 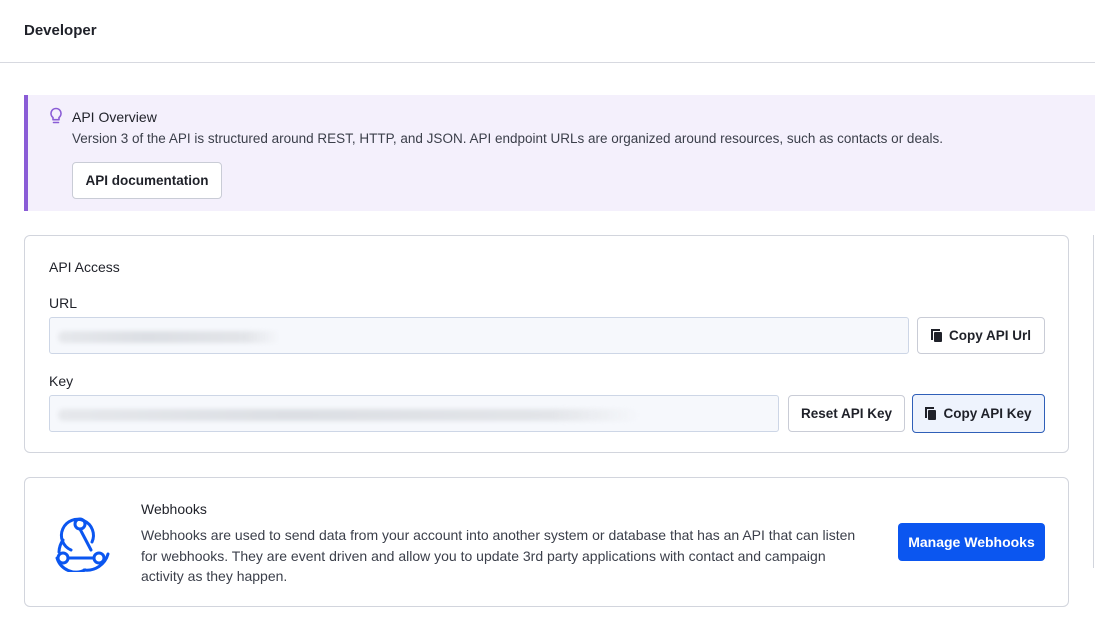 I want to click on copy-api-key-label: Copy API Key, so click(x=987, y=413).